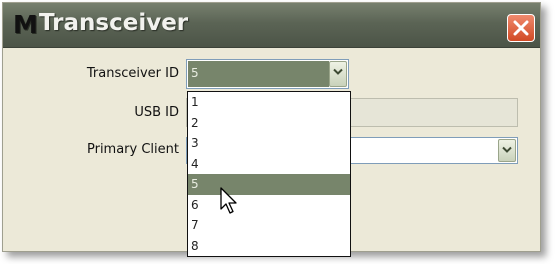  Describe the element at coordinates (228, 200) in the screenshot. I see `mouse-pointer-icon` at that location.